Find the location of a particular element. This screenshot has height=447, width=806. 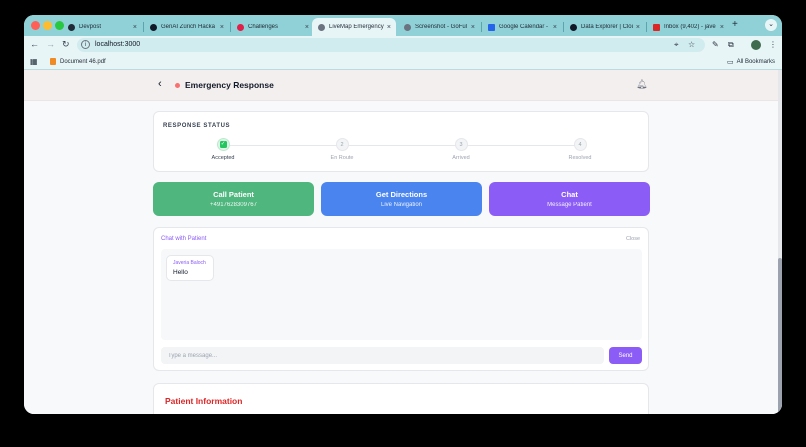

chat-message: Javeria Baloch Hello is located at coordinates (190, 268).